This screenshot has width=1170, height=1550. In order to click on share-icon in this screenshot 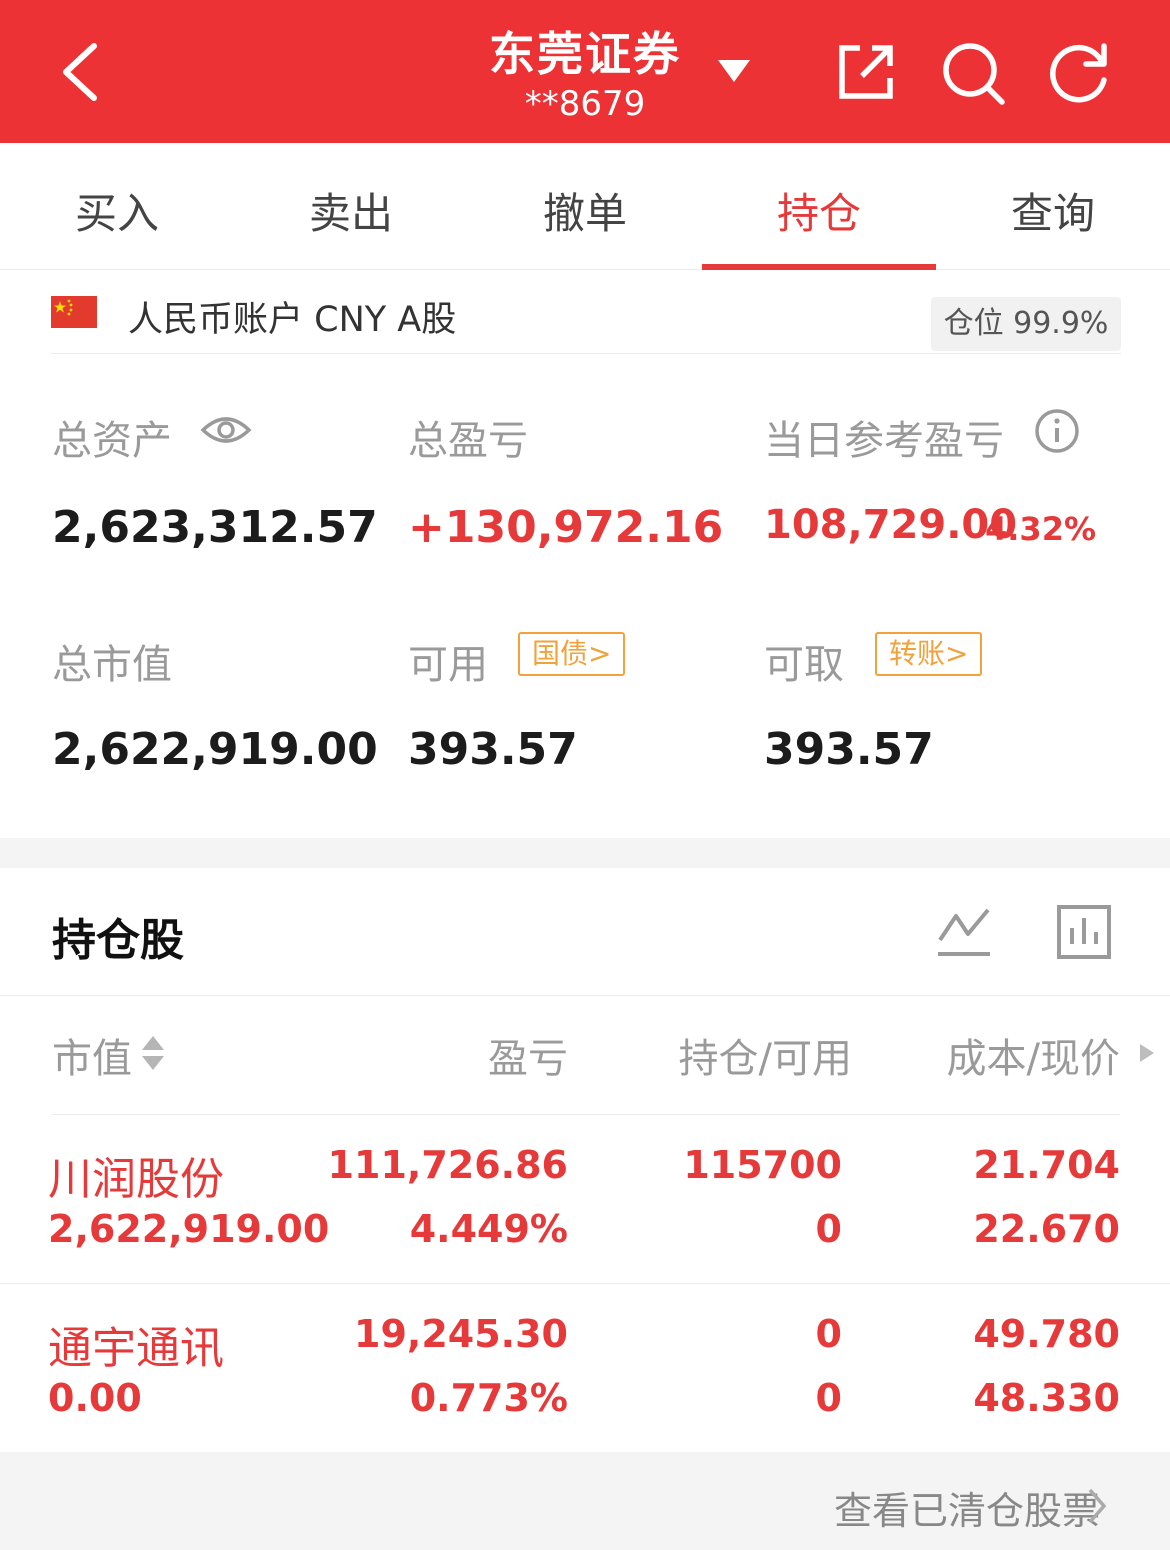, I will do `click(866, 72)`.